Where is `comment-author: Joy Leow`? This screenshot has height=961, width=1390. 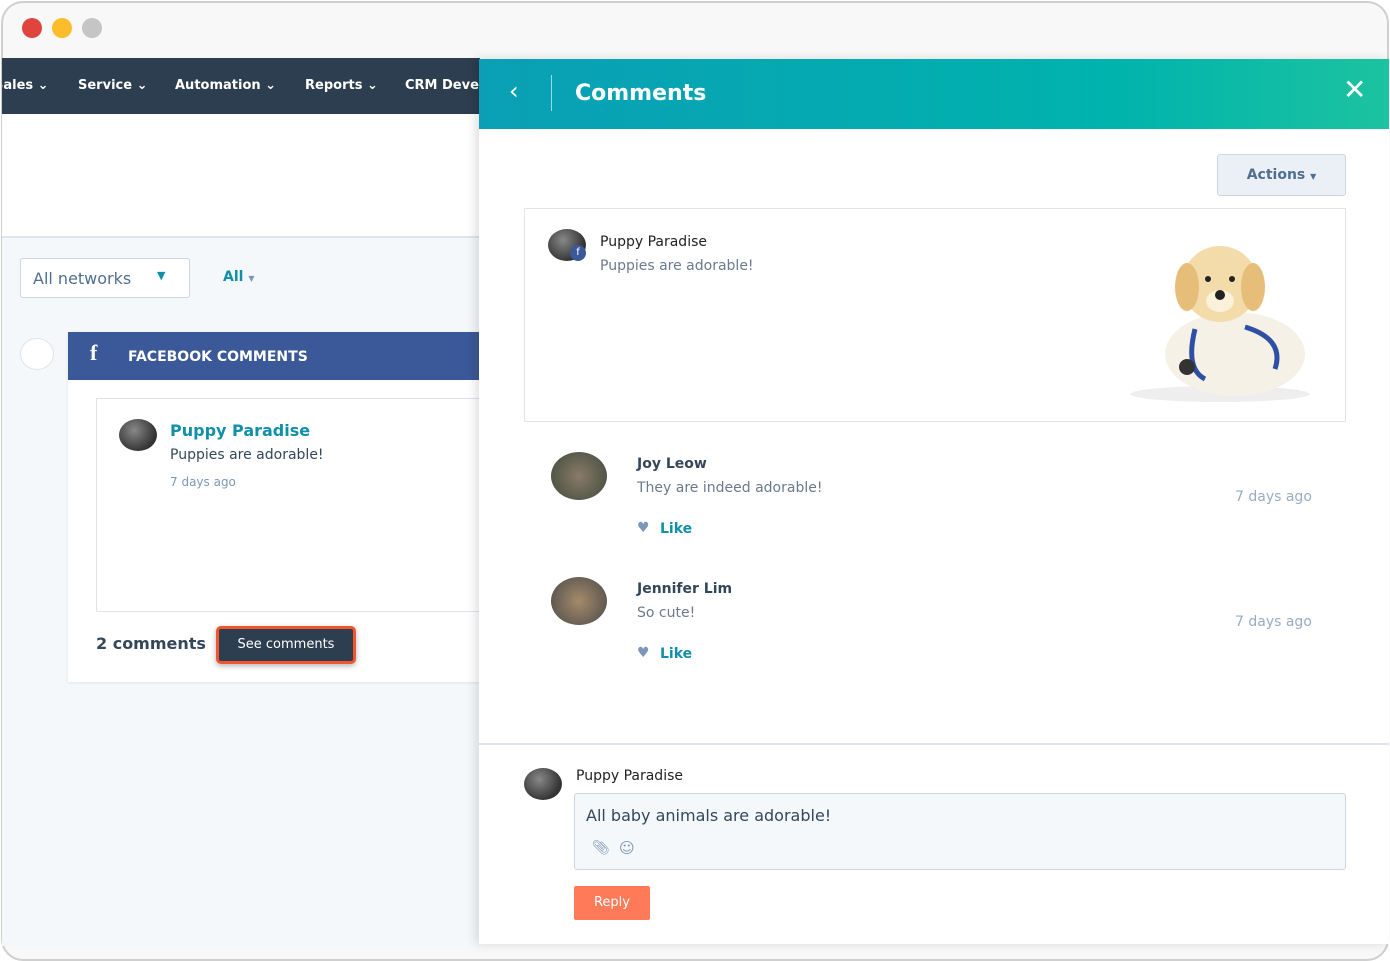 comment-author: Joy Leow is located at coordinates (672, 464).